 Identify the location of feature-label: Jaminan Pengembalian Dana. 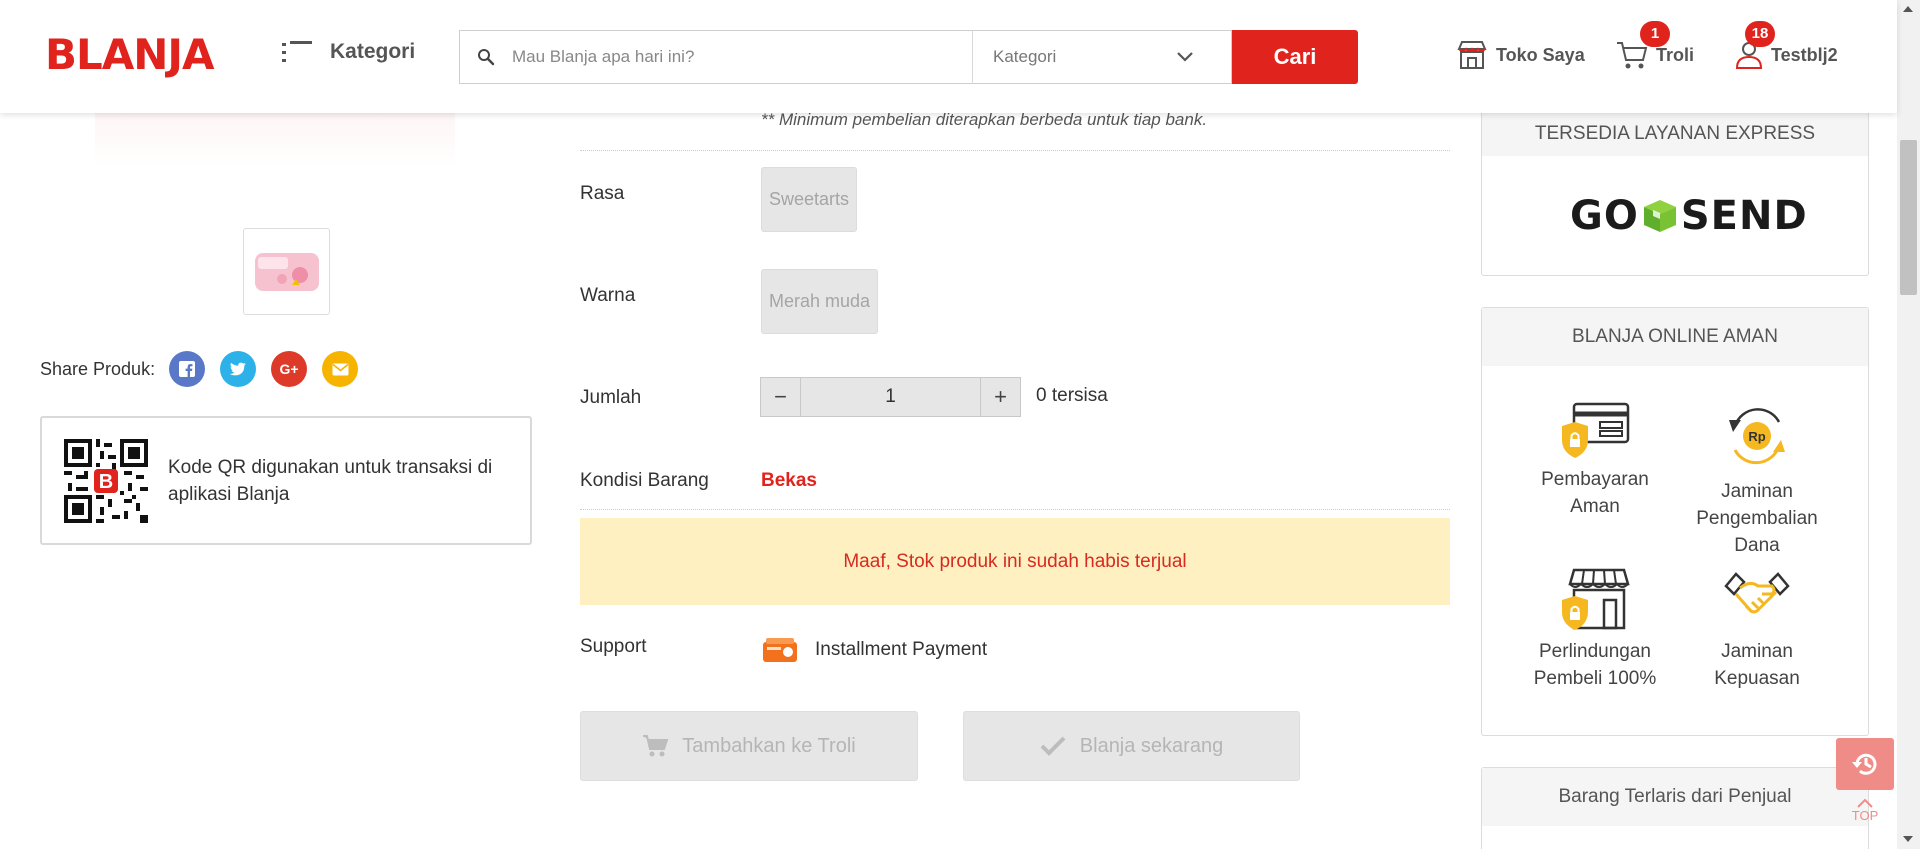
(1757, 518).